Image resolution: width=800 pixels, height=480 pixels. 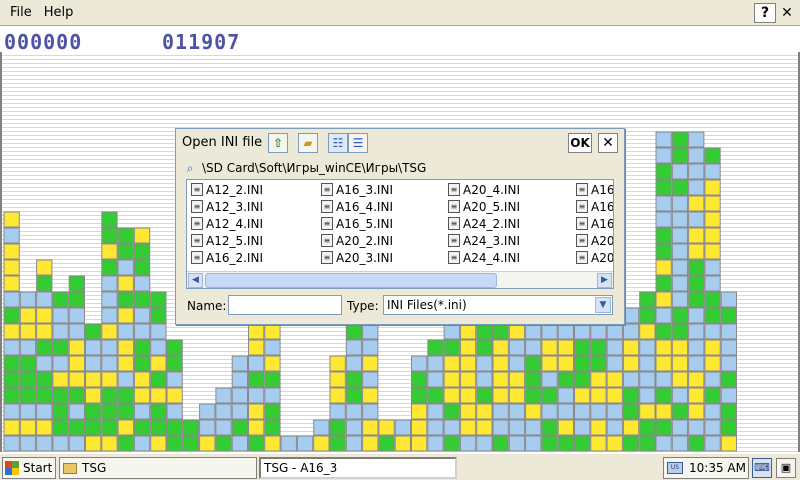 What do you see at coordinates (227, 257) in the screenshot?
I see `file-list-item: ≡ A16_2.INI` at bounding box center [227, 257].